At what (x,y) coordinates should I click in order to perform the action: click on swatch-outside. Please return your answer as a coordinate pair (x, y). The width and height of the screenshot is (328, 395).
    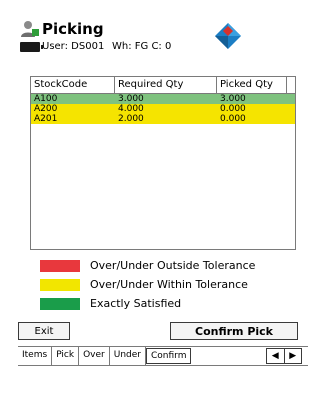
    Looking at the image, I should click on (60, 266).